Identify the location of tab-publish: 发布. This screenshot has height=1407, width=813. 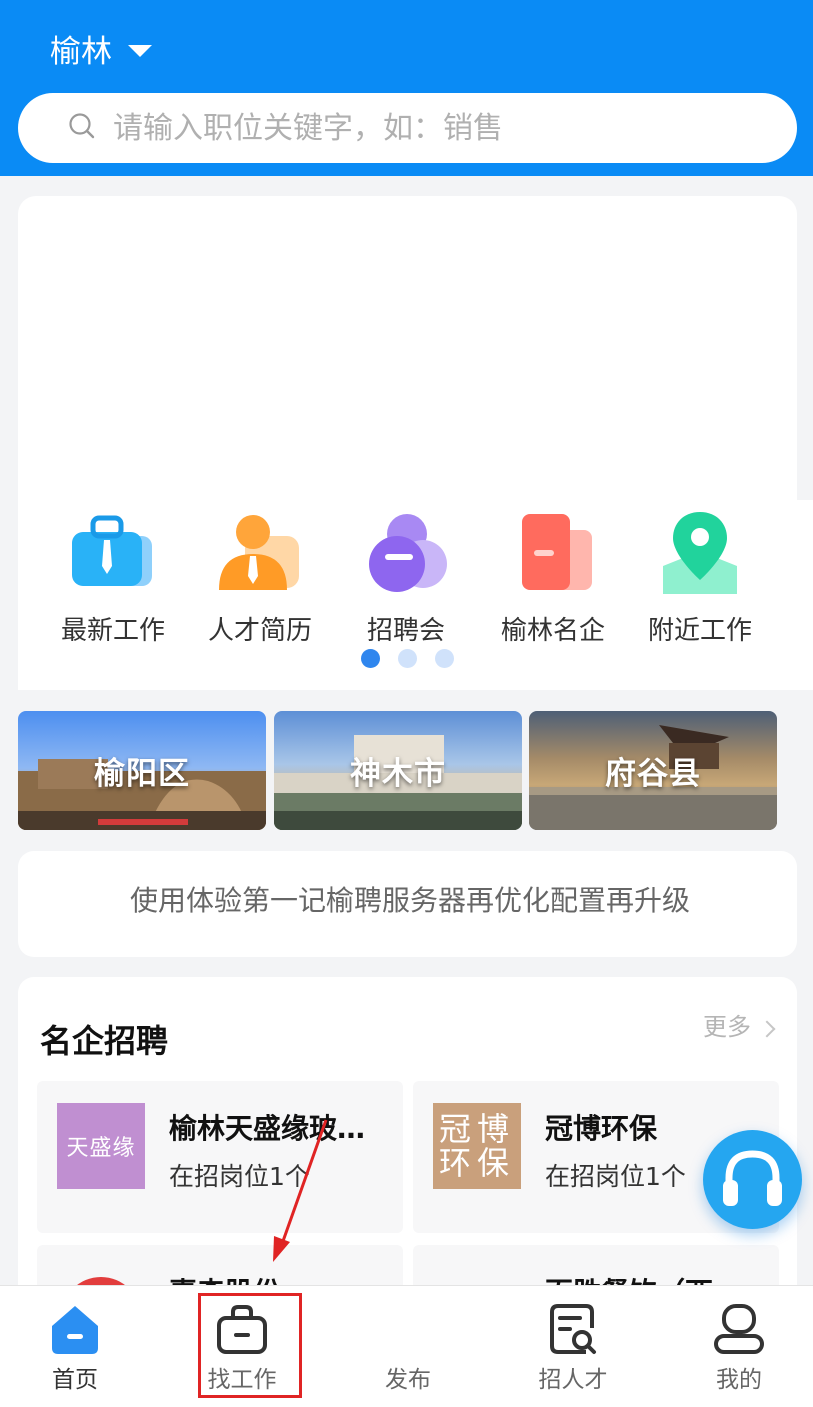
(408, 1346).